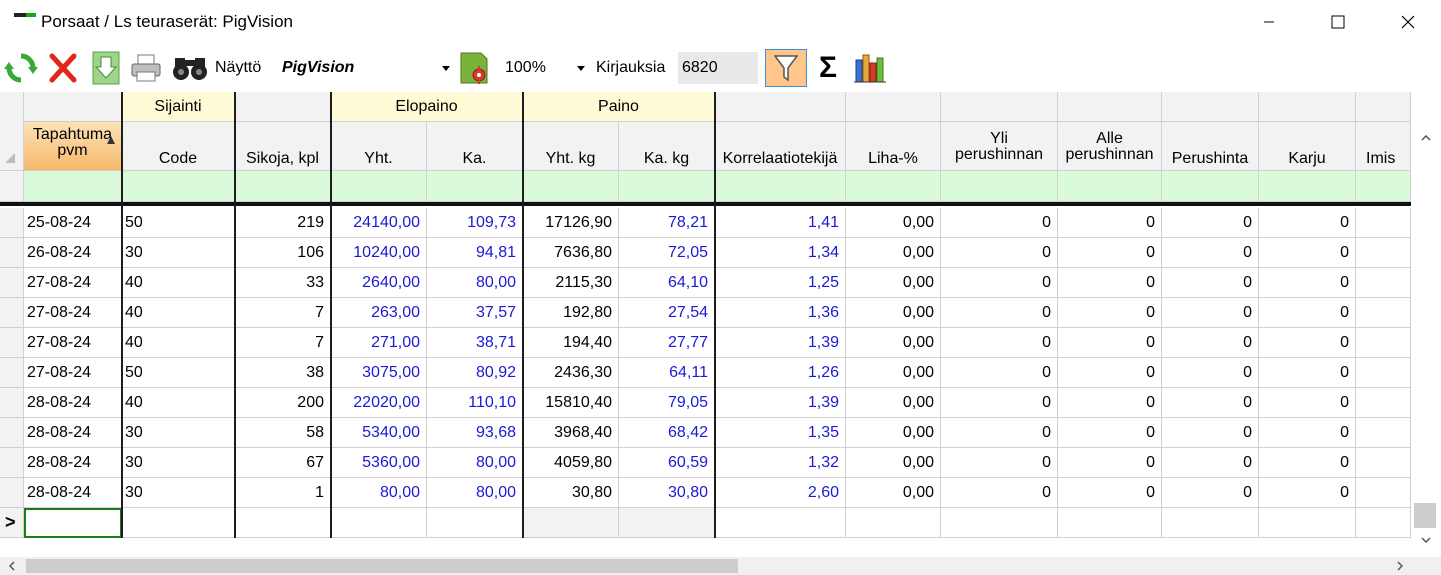 Image resolution: width=1441 pixels, height=575 pixels. What do you see at coordinates (106, 68) in the screenshot?
I see `export-button` at bounding box center [106, 68].